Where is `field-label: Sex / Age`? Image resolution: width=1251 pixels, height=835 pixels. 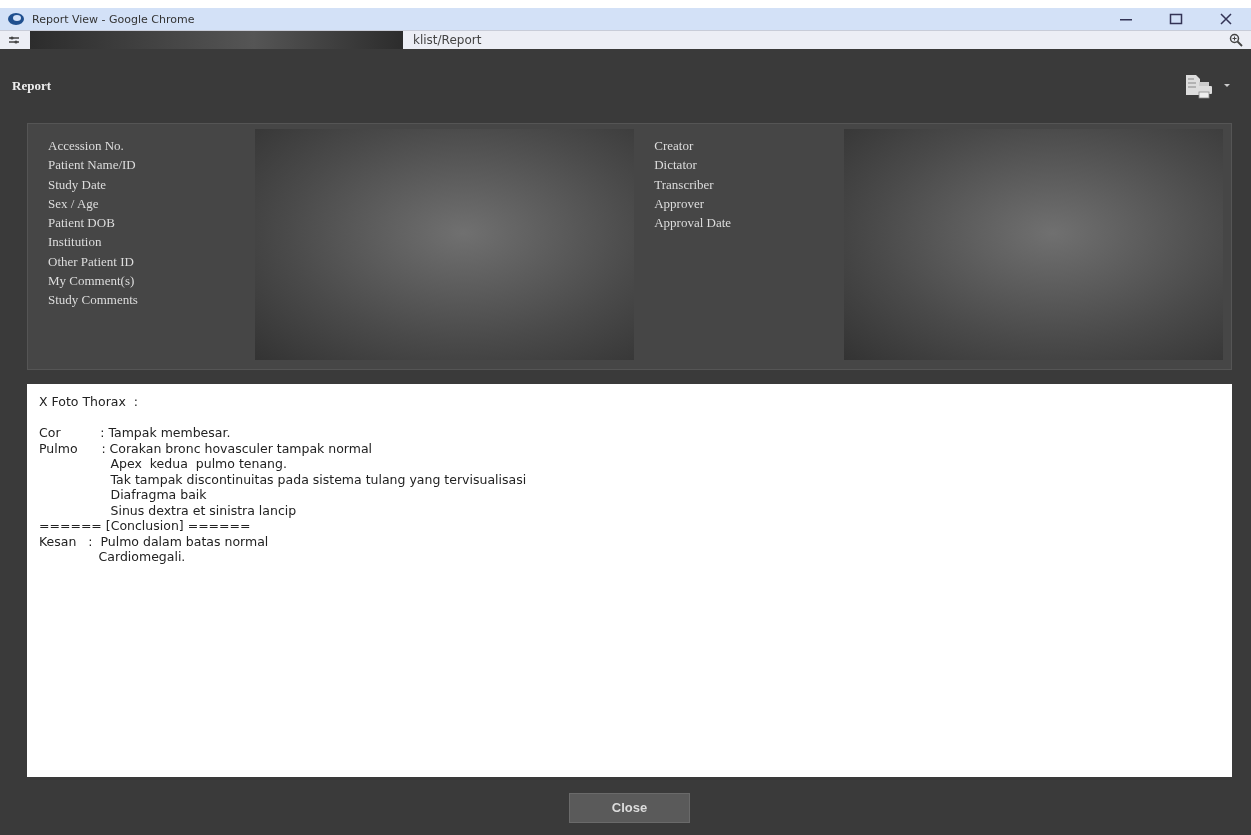
field-label: Sex / Age is located at coordinates (74, 203).